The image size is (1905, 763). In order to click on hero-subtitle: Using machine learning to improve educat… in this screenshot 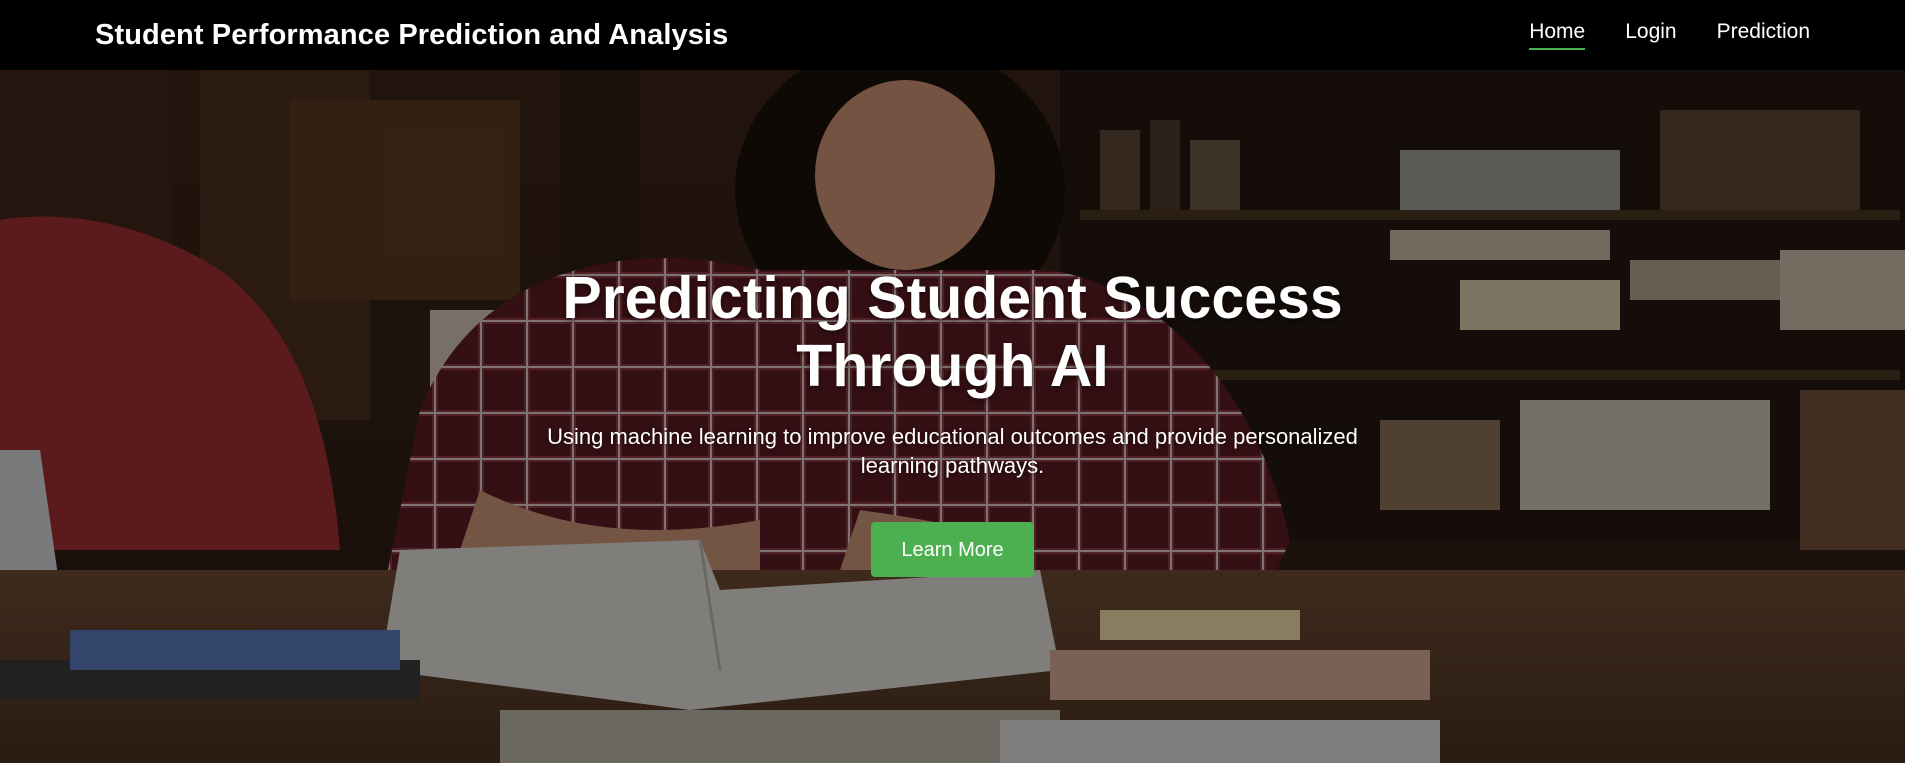, I will do `click(953, 451)`.